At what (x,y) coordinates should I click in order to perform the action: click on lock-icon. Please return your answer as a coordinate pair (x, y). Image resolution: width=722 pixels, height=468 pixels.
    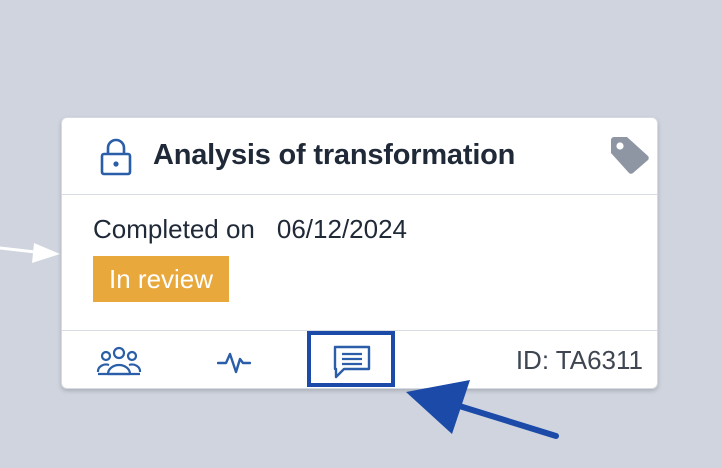
    Looking at the image, I should click on (116, 157).